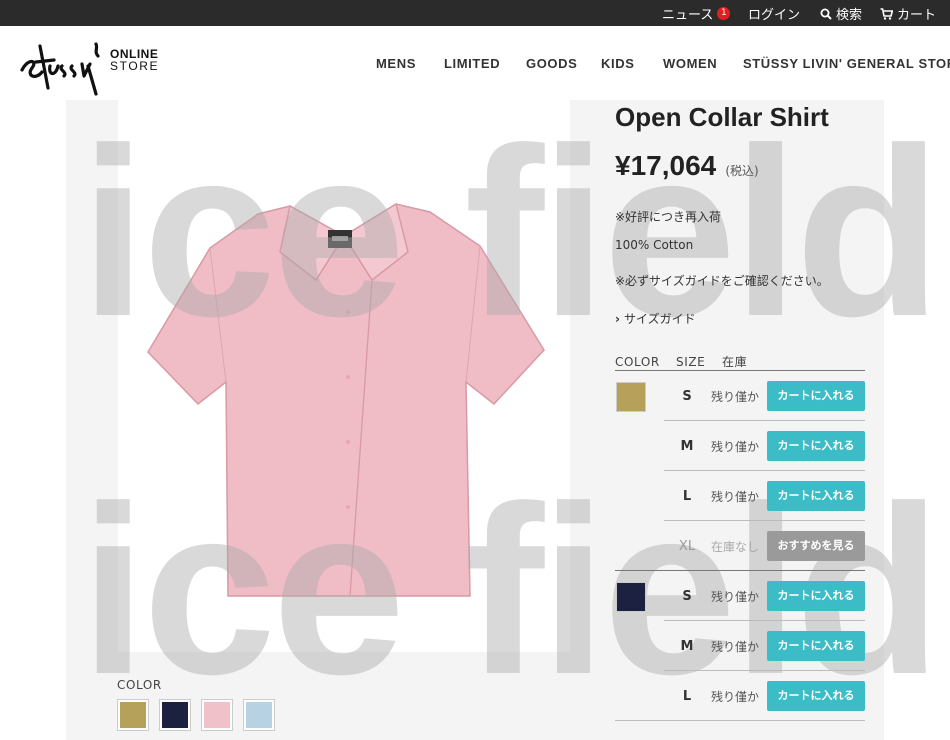 Image resolution: width=950 pixels, height=740 pixels. What do you see at coordinates (617, 63) in the screenshot?
I see `nav-kids: KIDS` at bounding box center [617, 63].